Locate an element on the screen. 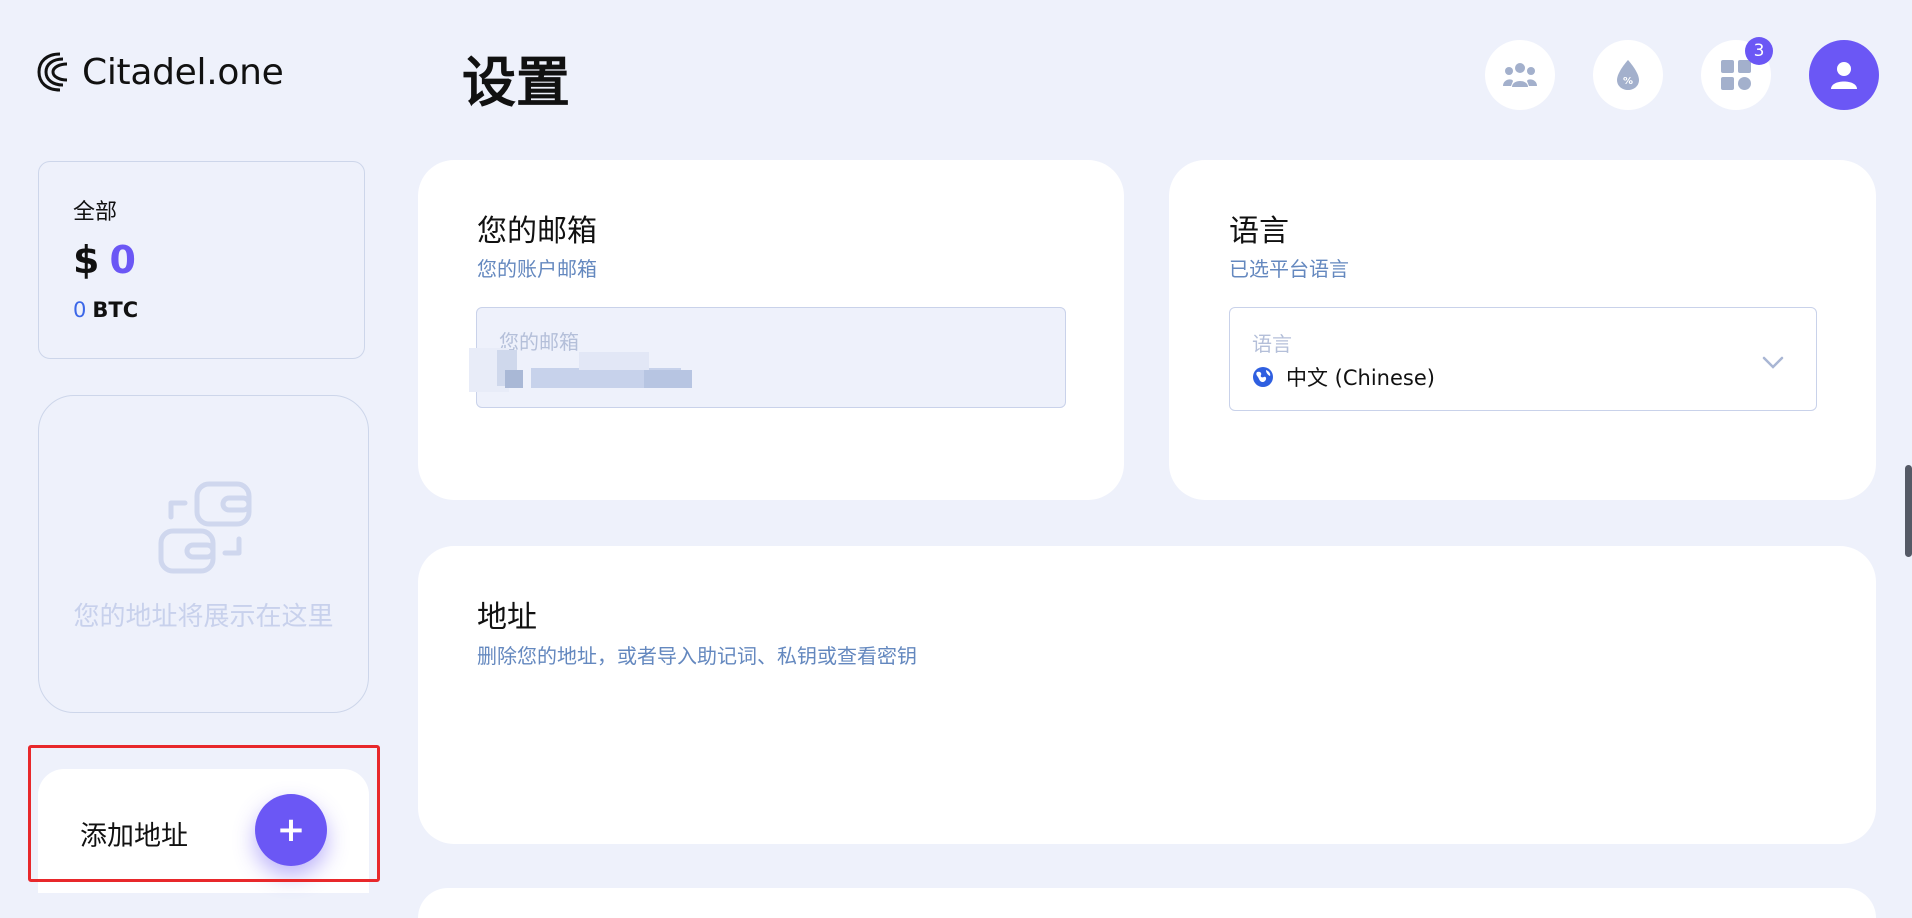 The image size is (1912, 918). address-card-subtitle: 删除您的地址，或者导入助记词、私钥或查看密钥 is located at coordinates (697, 656).